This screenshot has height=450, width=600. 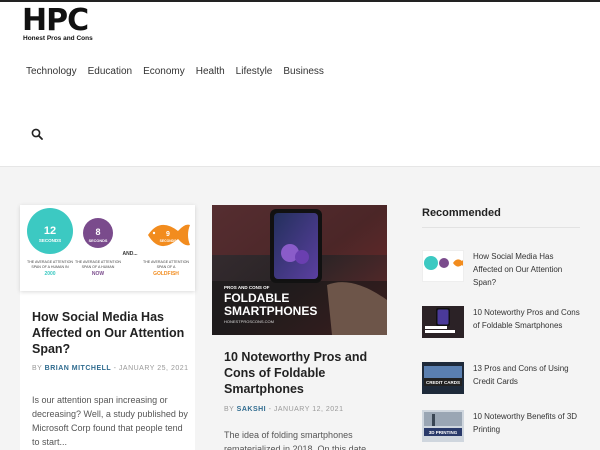 What do you see at coordinates (501, 227) in the screenshot?
I see `recommended-divider` at bounding box center [501, 227].